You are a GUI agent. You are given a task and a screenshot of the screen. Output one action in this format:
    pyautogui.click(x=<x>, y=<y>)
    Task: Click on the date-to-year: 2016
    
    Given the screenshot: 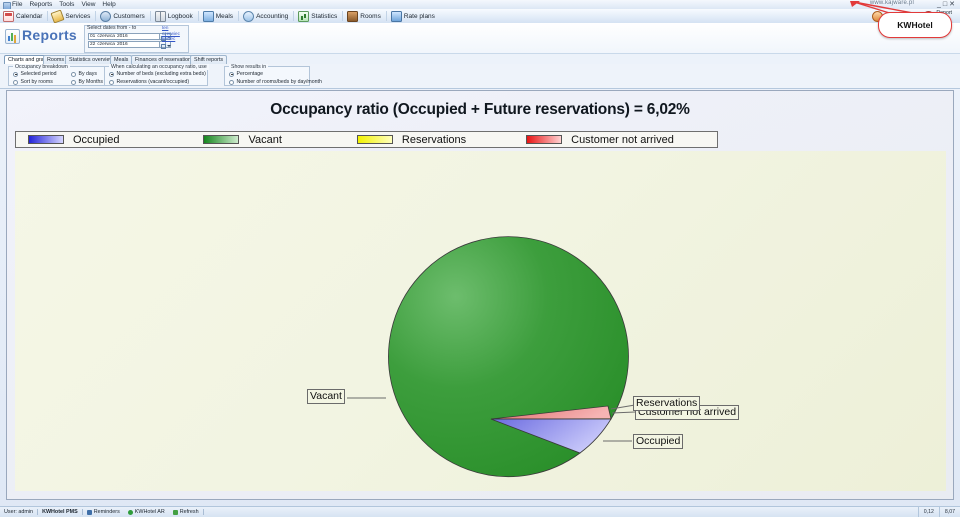 What is the action you would take?
    pyautogui.click(x=122, y=44)
    